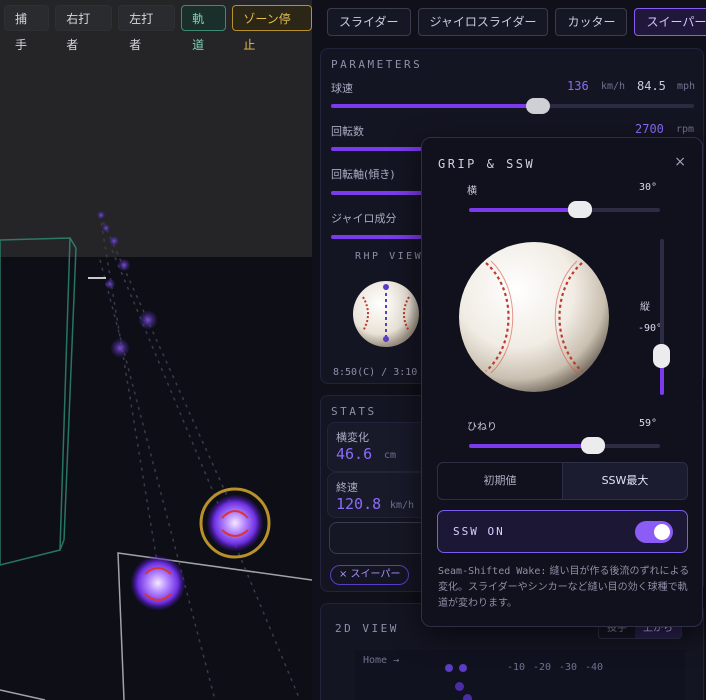 This screenshot has height=700, width=706. I want to click on pitched-ball, so click(158, 583).